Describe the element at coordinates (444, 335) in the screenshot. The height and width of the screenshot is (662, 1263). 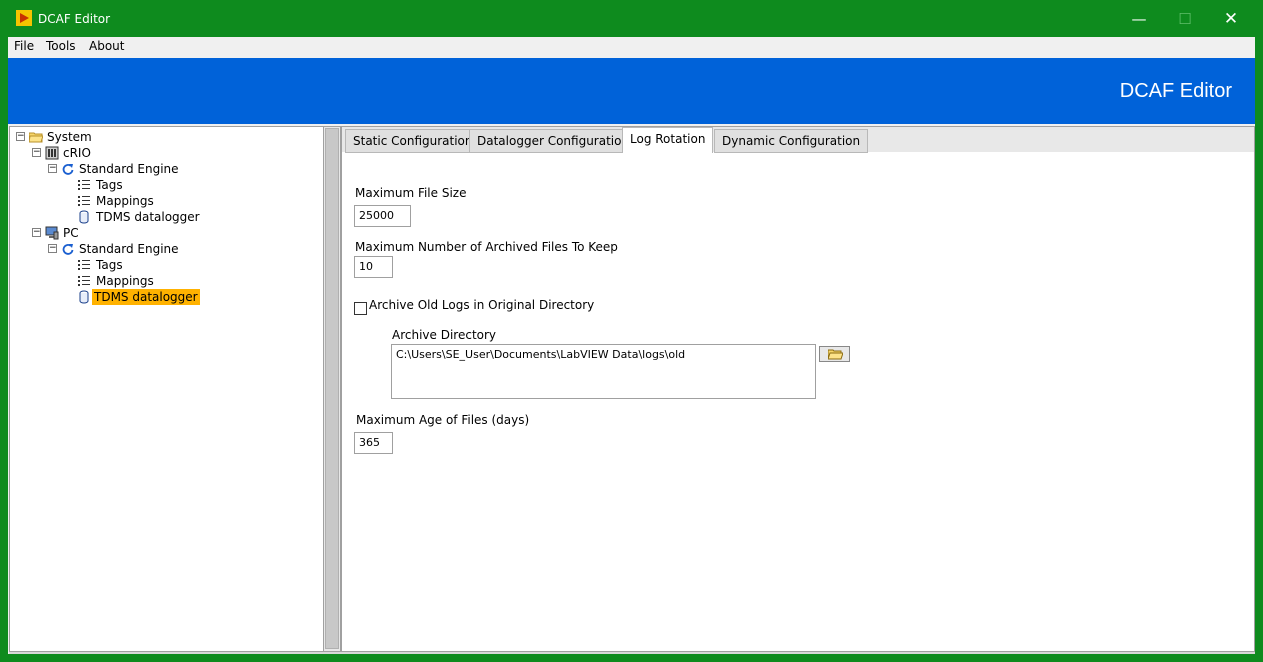
I see `archive-directory-label: Archive Directory` at that location.